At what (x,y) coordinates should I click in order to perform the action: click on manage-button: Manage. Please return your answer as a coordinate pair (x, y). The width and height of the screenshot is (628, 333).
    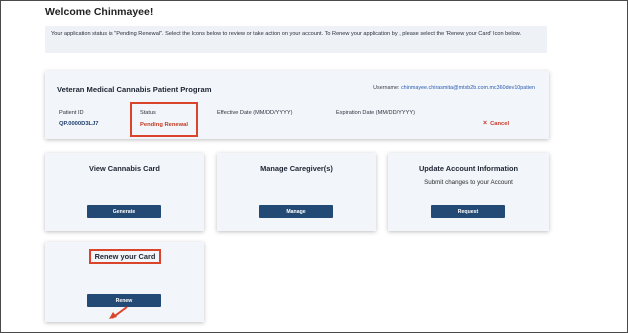
    Looking at the image, I should click on (296, 211).